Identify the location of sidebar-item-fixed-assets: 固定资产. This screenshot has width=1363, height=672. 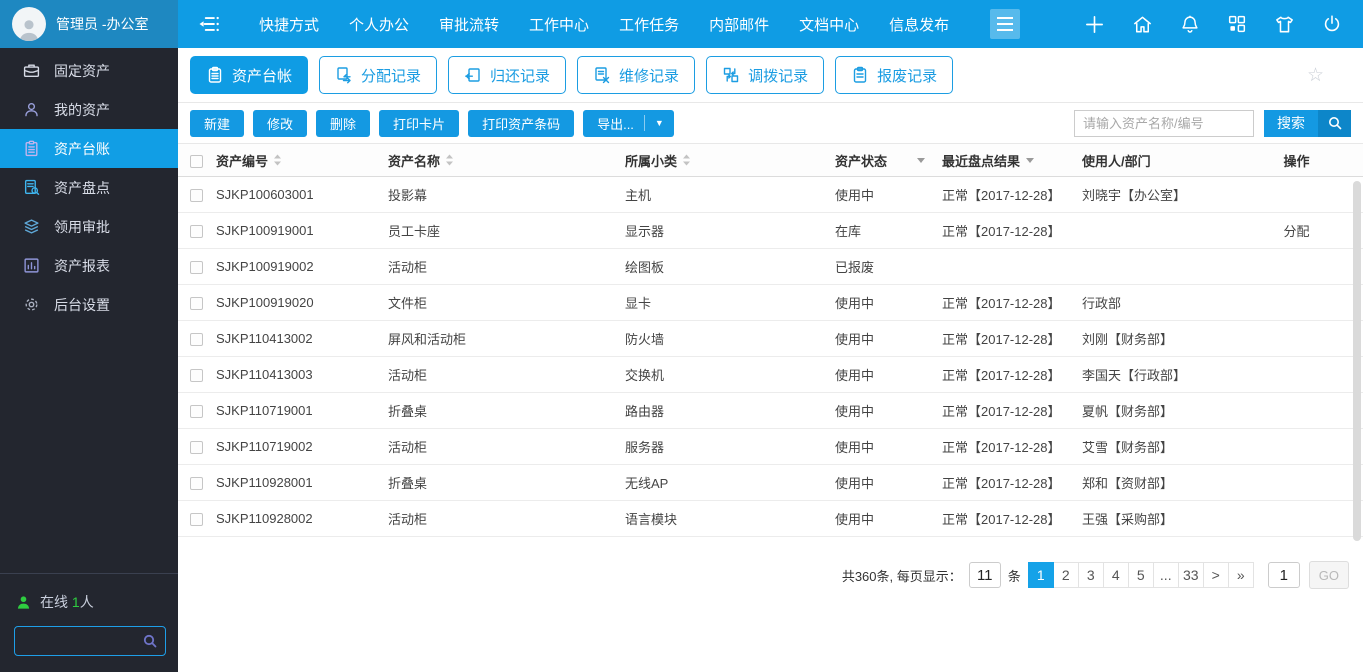
(89, 70).